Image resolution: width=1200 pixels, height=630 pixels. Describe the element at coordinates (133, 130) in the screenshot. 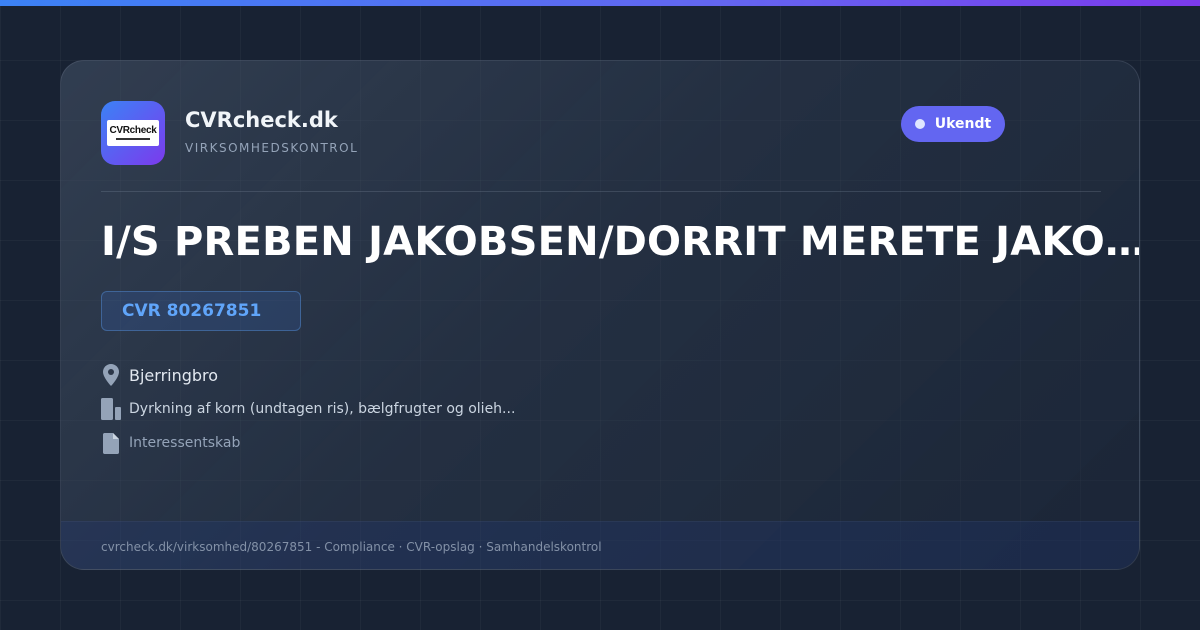

I see `logo-text: CVRcheck` at that location.